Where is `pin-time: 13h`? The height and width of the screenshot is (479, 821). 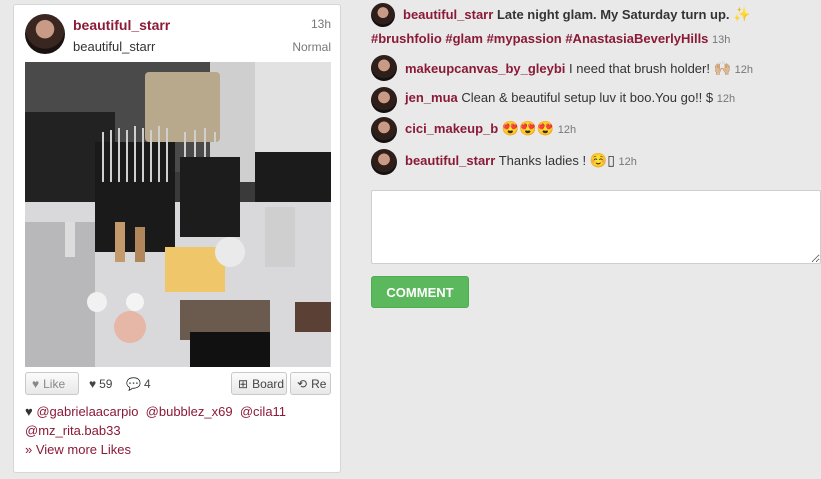 pin-time: 13h is located at coordinates (320, 24).